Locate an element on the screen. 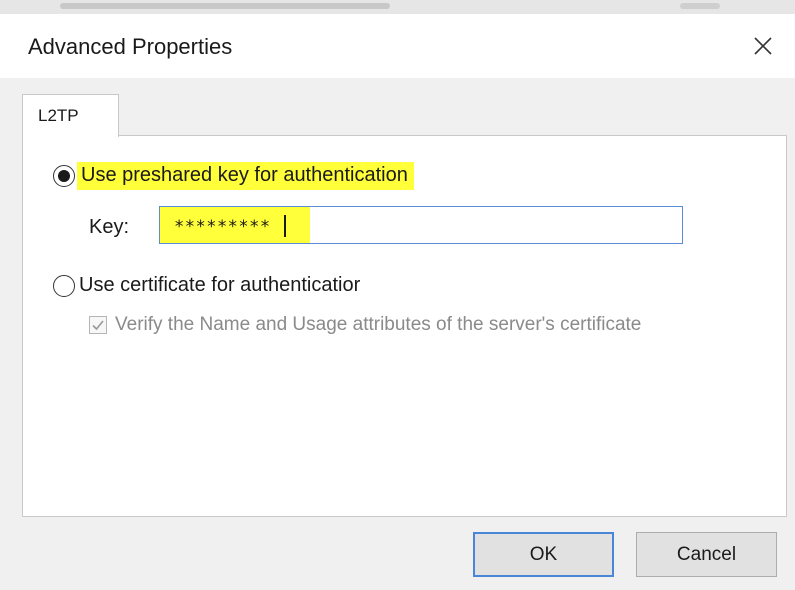 The image size is (795, 590). radio-selected-dot is located at coordinates (64, 176).